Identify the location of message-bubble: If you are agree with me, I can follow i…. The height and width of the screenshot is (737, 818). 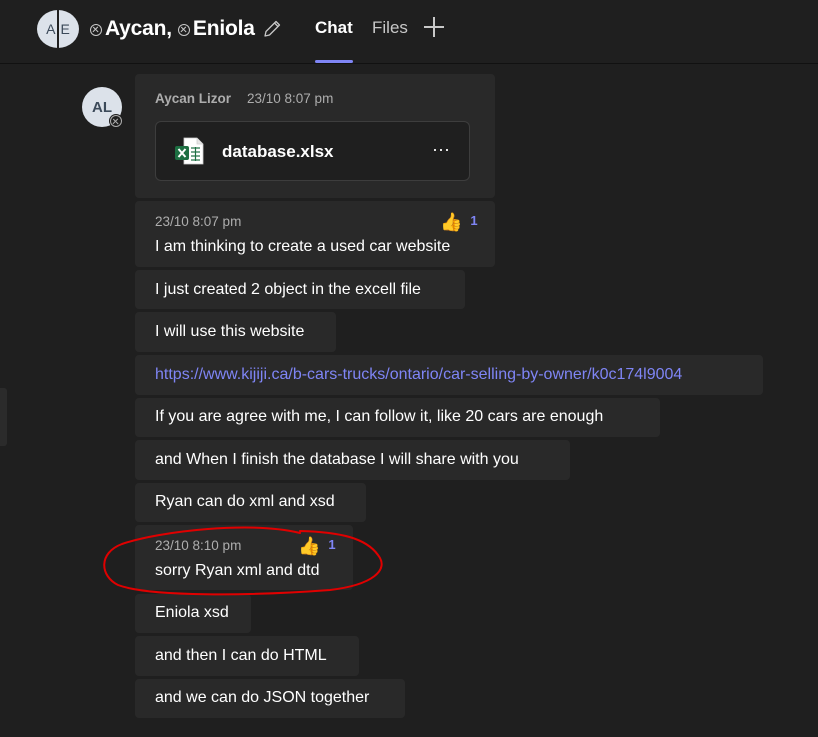
(397, 417).